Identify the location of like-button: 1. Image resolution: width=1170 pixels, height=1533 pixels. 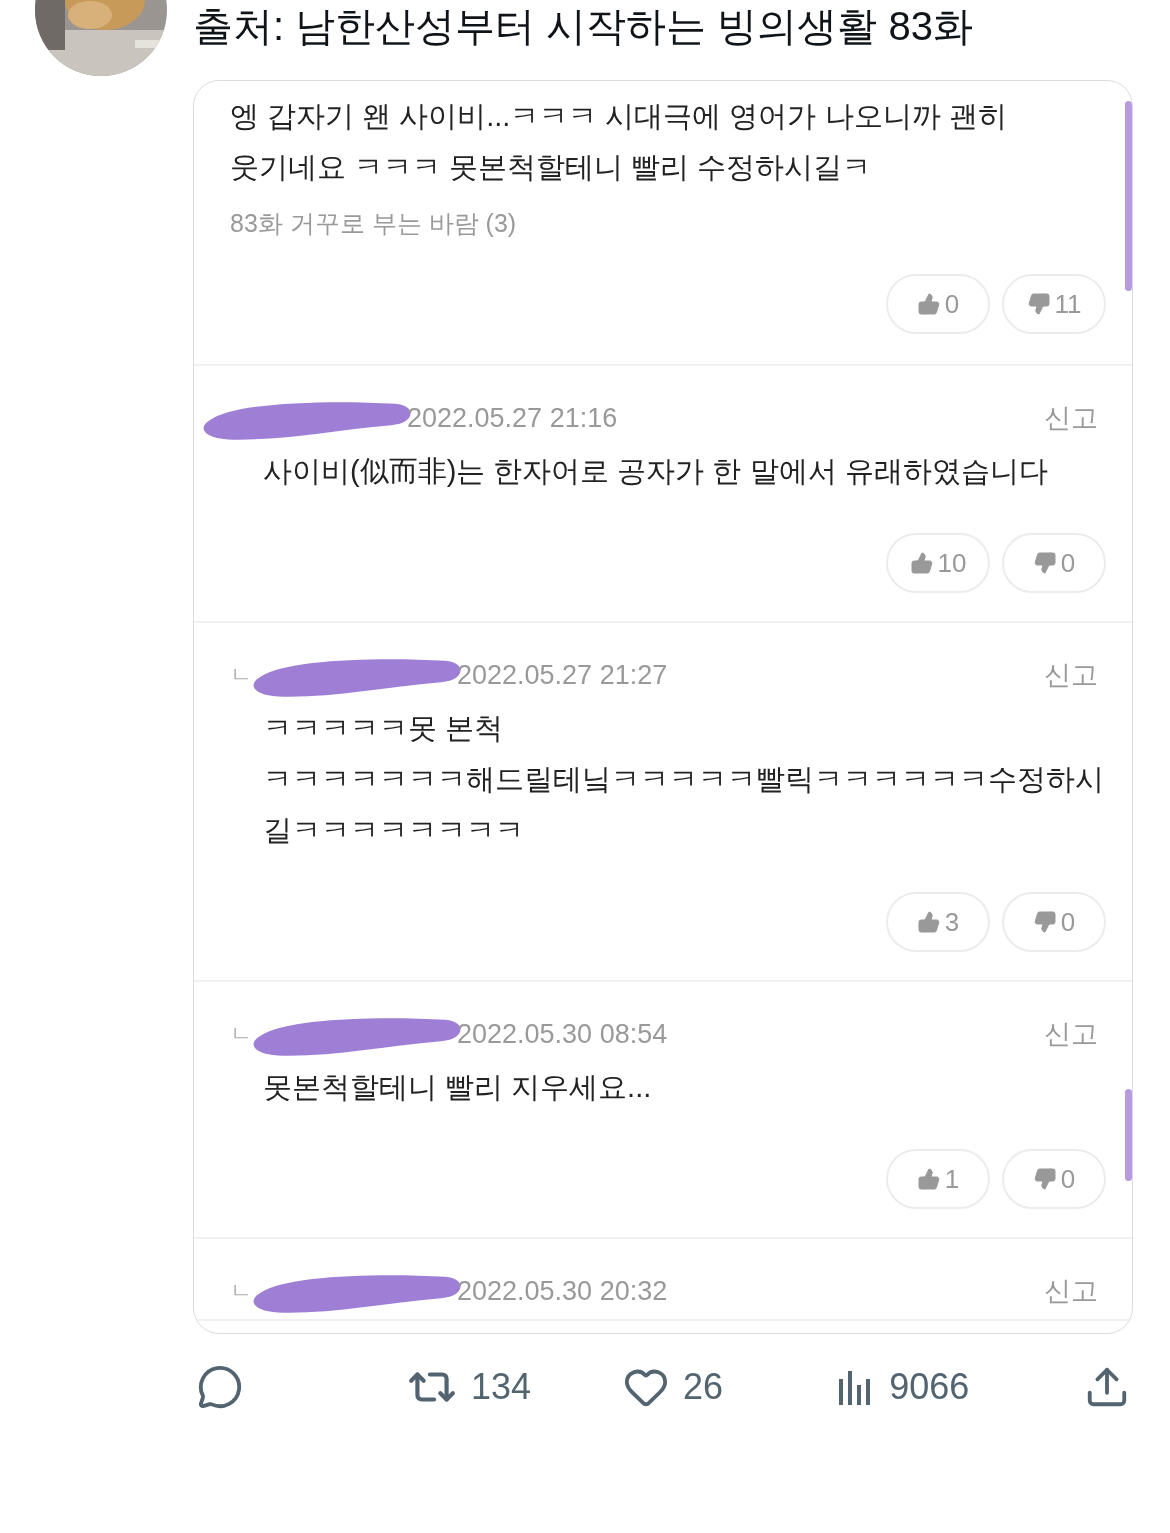
(938, 1179).